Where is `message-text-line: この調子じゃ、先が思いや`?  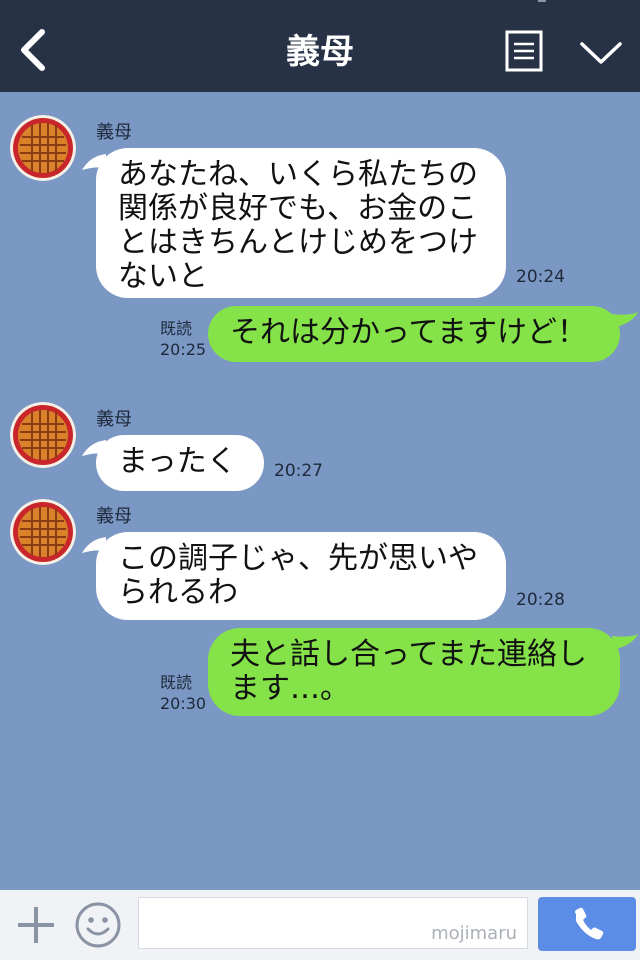 message-text-line: この調子じゃ、先が思いや is located at coordinates (298, 558).